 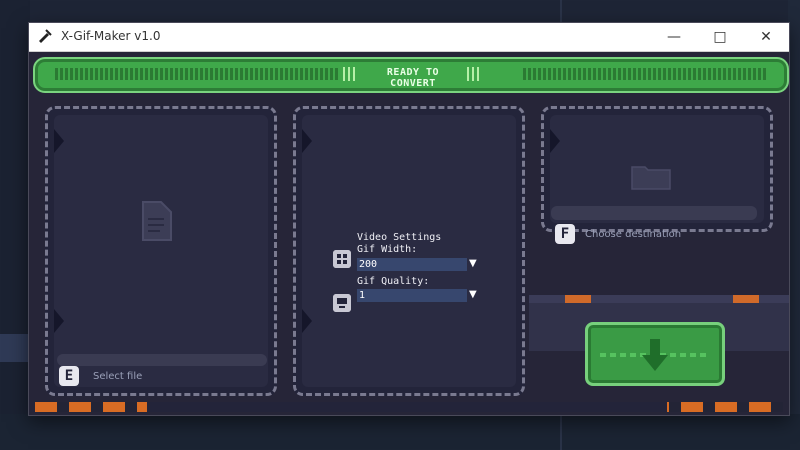 I want to click on input-path-bar, so click(x=162, y=360).